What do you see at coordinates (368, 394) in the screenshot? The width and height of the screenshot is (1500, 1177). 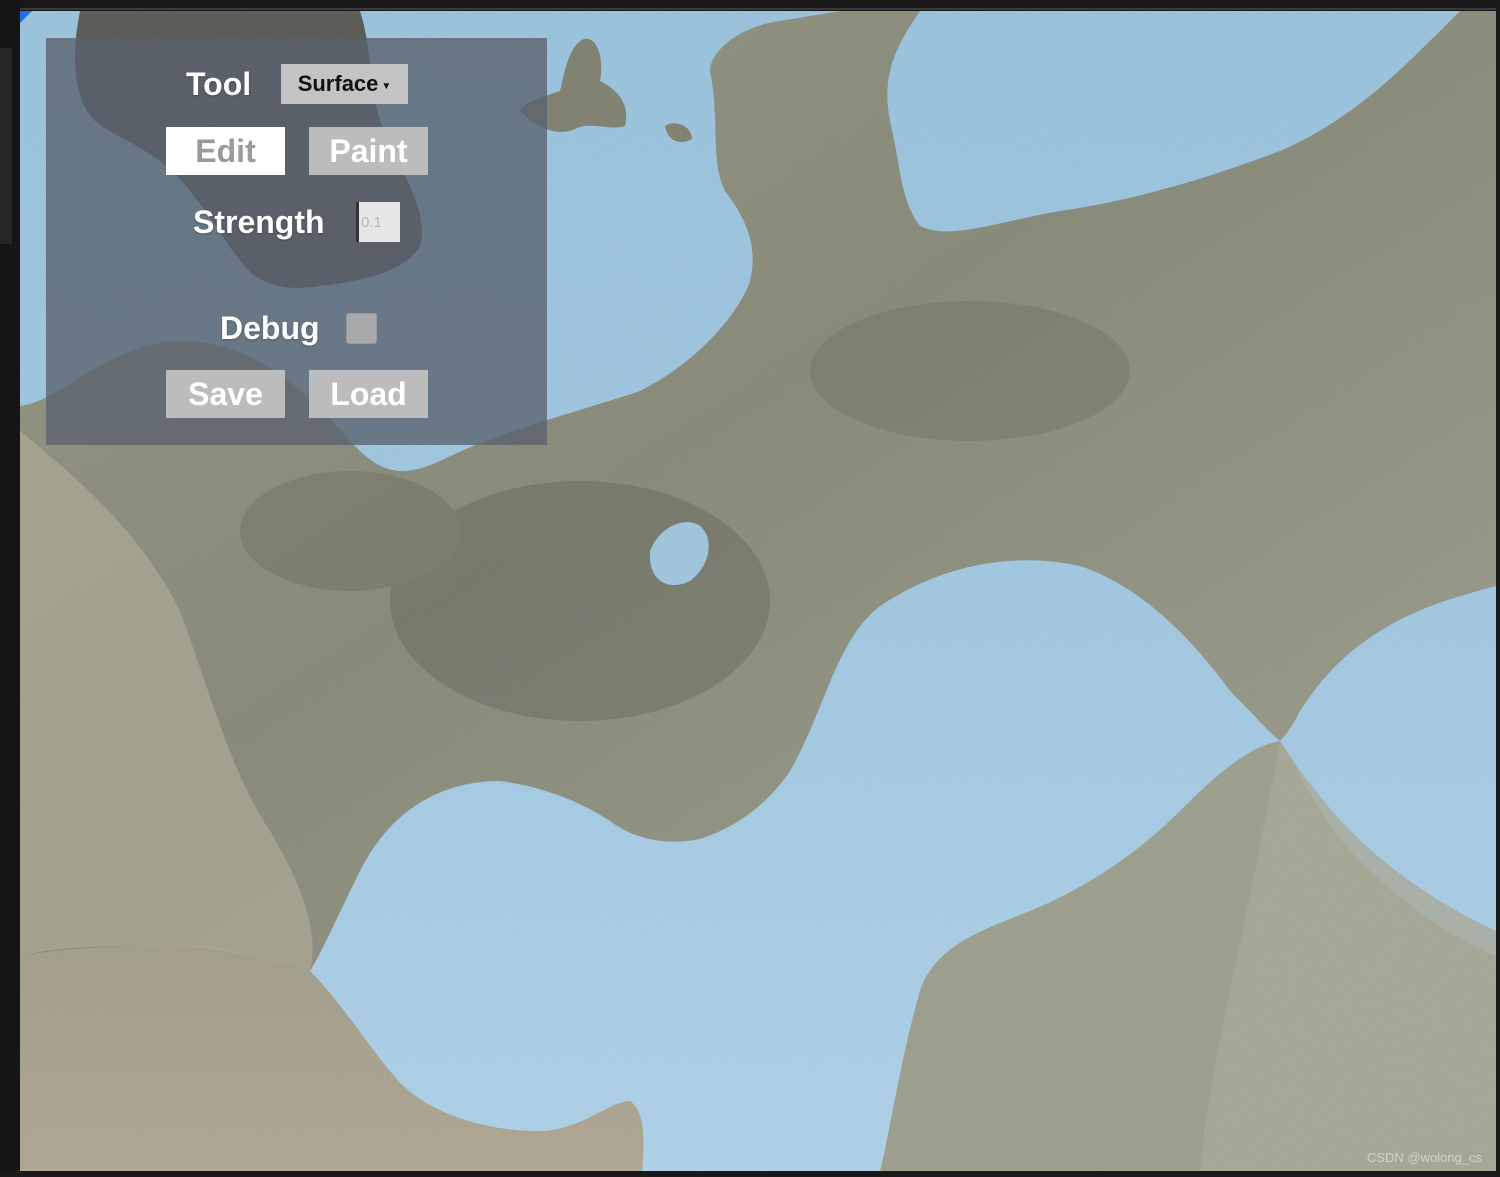 I see `load-button: Load` at bounding box center [368, 394].